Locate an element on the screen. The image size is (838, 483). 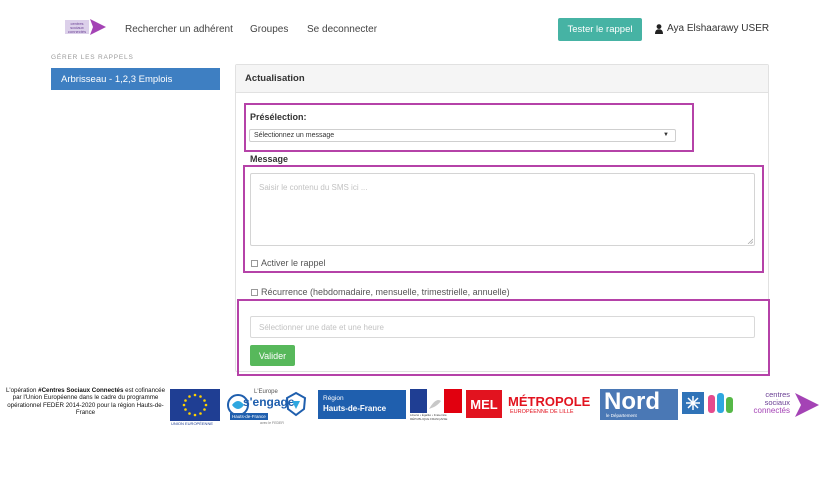
nav-logout: Se deconnecter is located at coordinates (342, 29).